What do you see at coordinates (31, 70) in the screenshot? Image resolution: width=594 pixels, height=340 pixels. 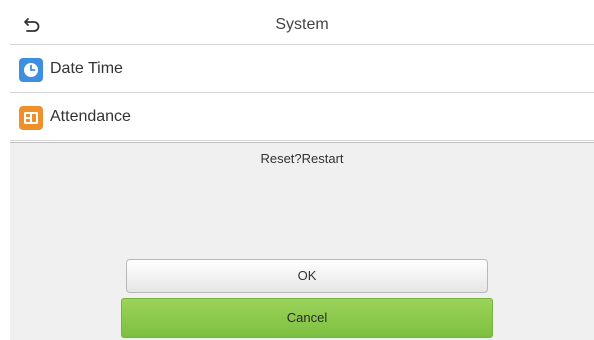 I see `clock-icon` at bounding box center [31, 70].